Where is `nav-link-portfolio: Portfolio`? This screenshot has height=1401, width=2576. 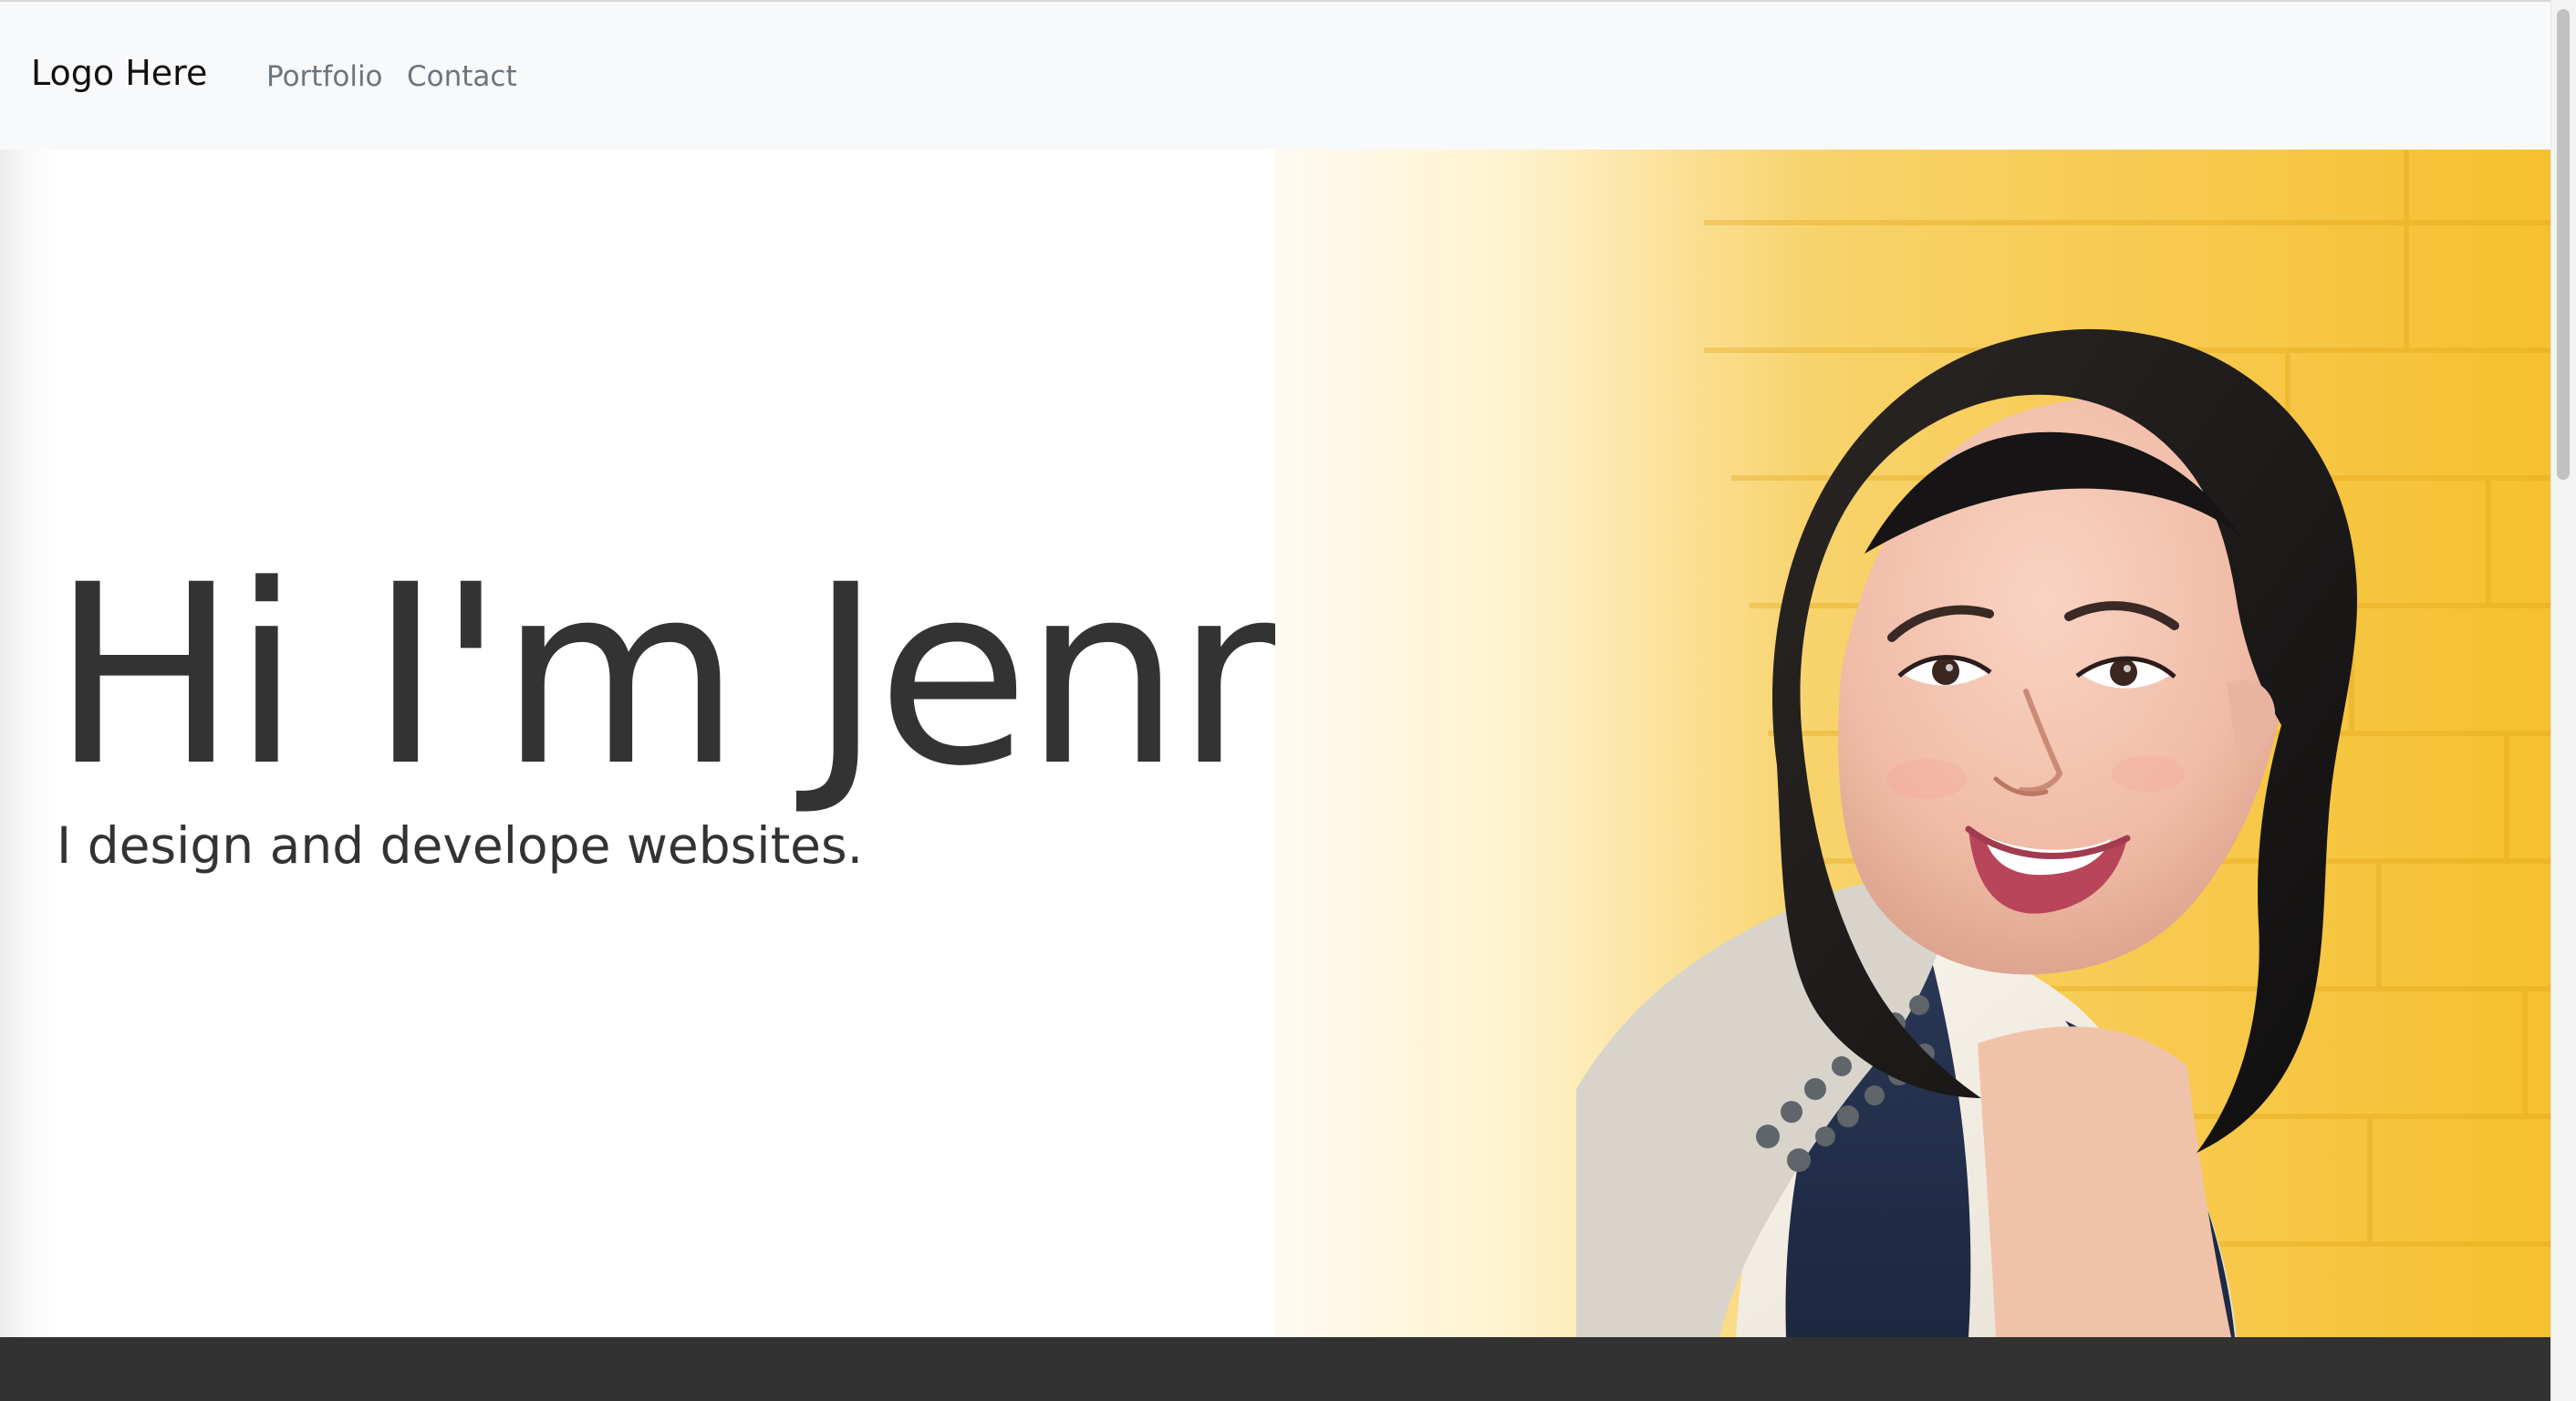 nav-link-portfolio: Portfolio is located at coordinates (324, 77).